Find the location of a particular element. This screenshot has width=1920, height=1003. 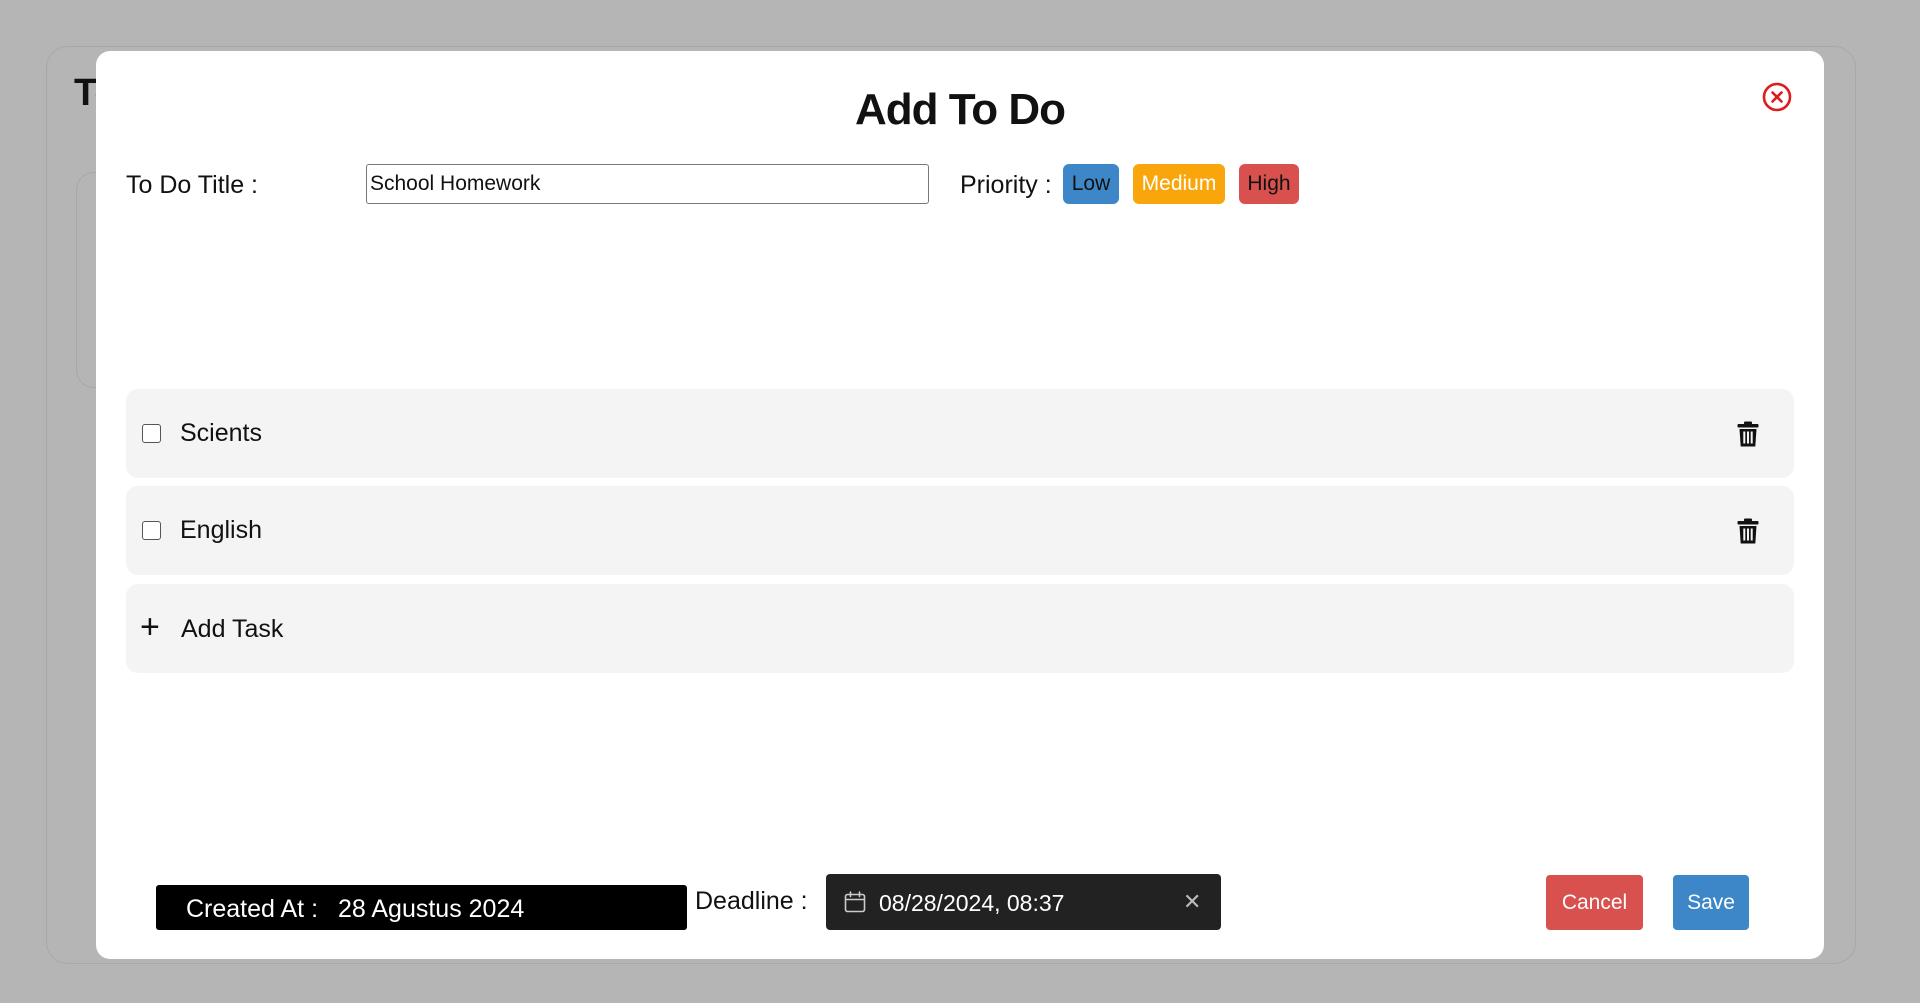

created-at-box: Created At : 28 Agustus 2024 is located at coordinates (421, 907).